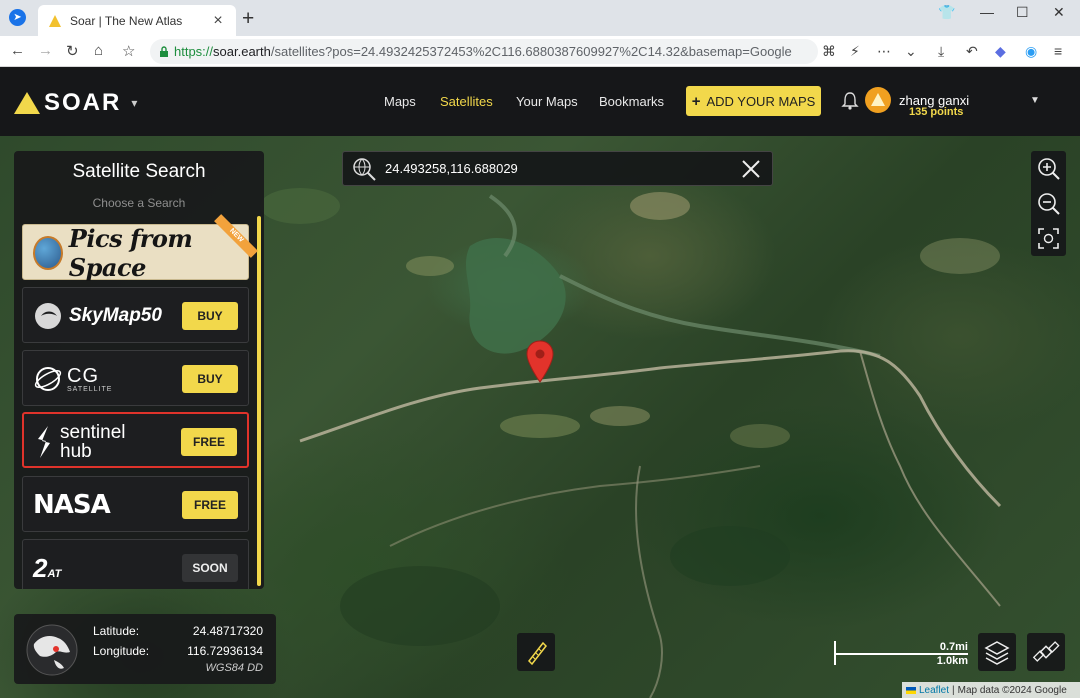  I want to click on nasa-logo: NASA, so click(72, 505).